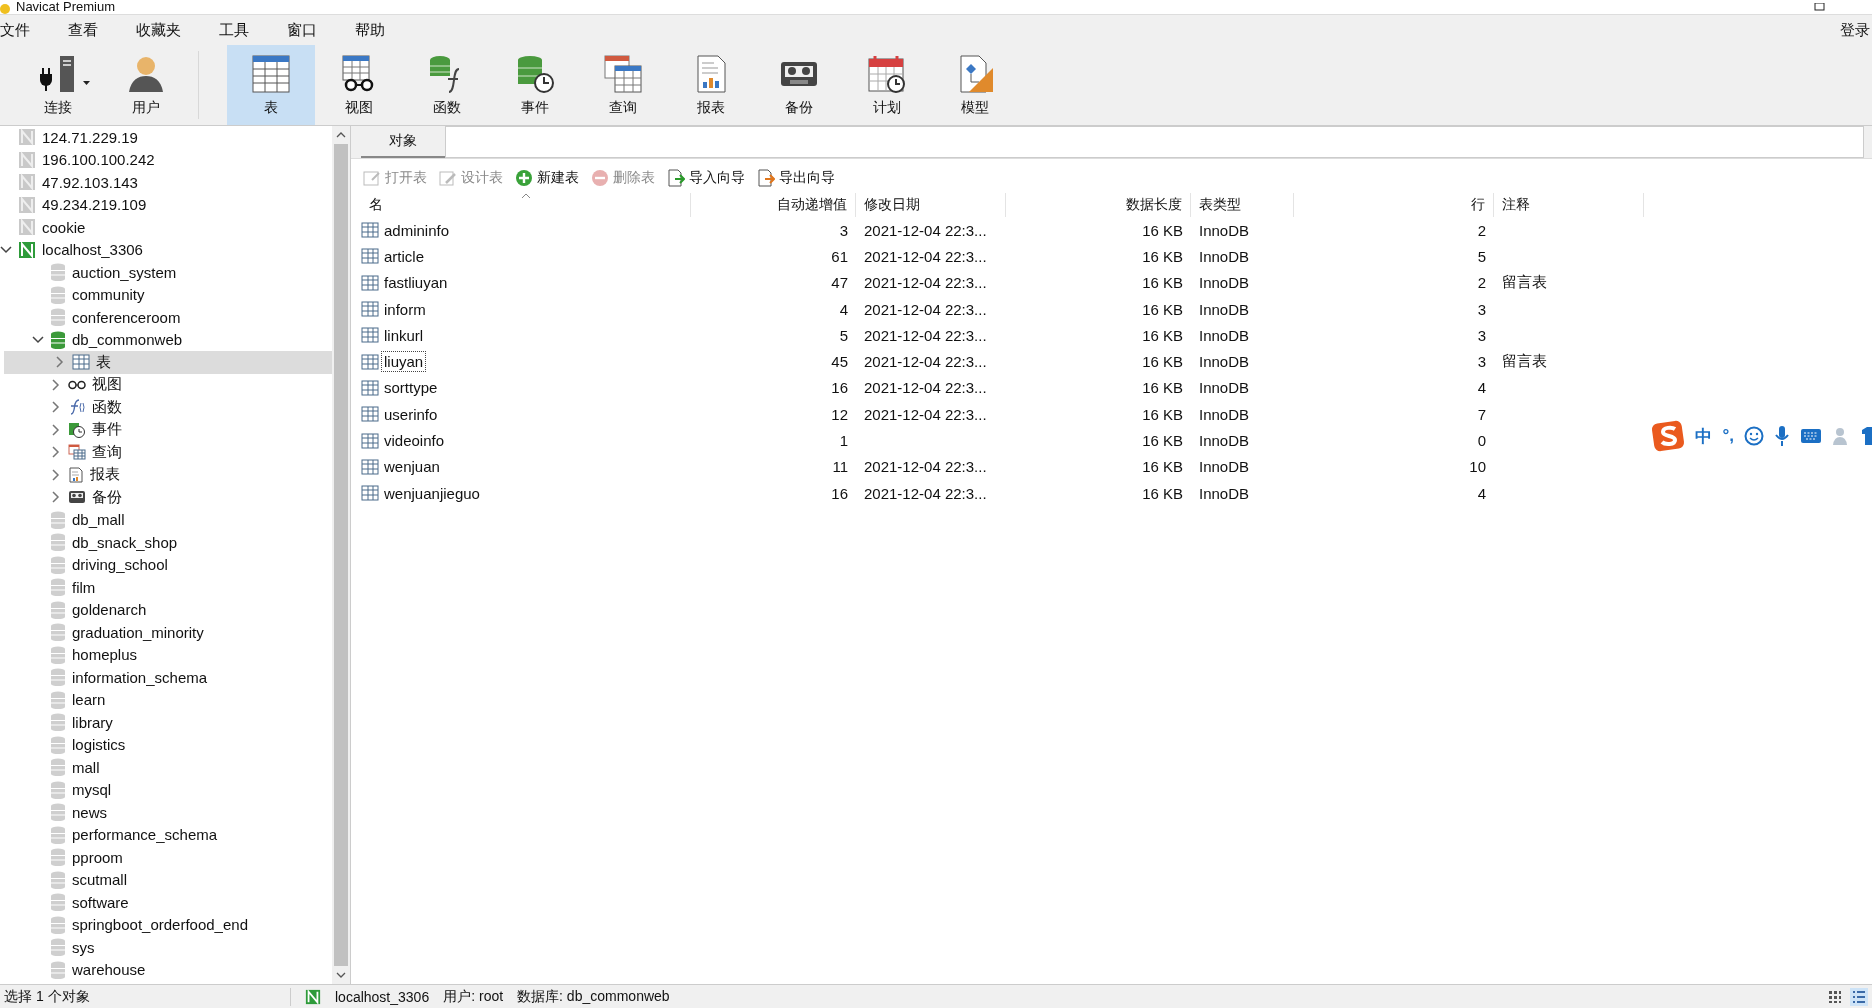 The height and width of the screenshot is (1008, 1872). Describe the element at coordinates (405, 309) in the screenshot. I see `table-name: inform` at that location.